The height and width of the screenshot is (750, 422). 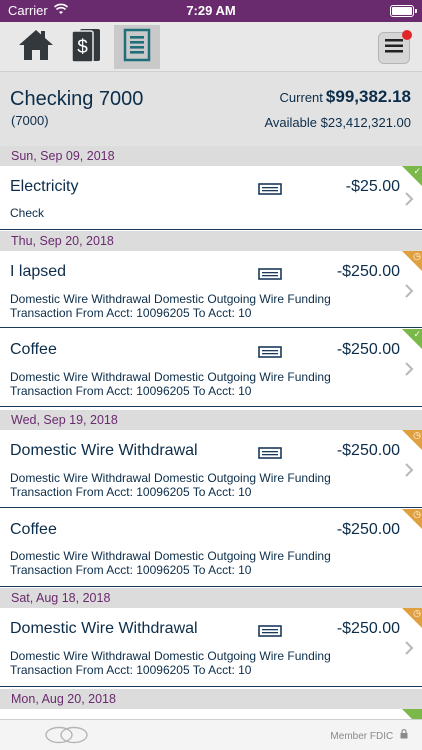 I want to click on menu-icon, so click(x=394, y=48).